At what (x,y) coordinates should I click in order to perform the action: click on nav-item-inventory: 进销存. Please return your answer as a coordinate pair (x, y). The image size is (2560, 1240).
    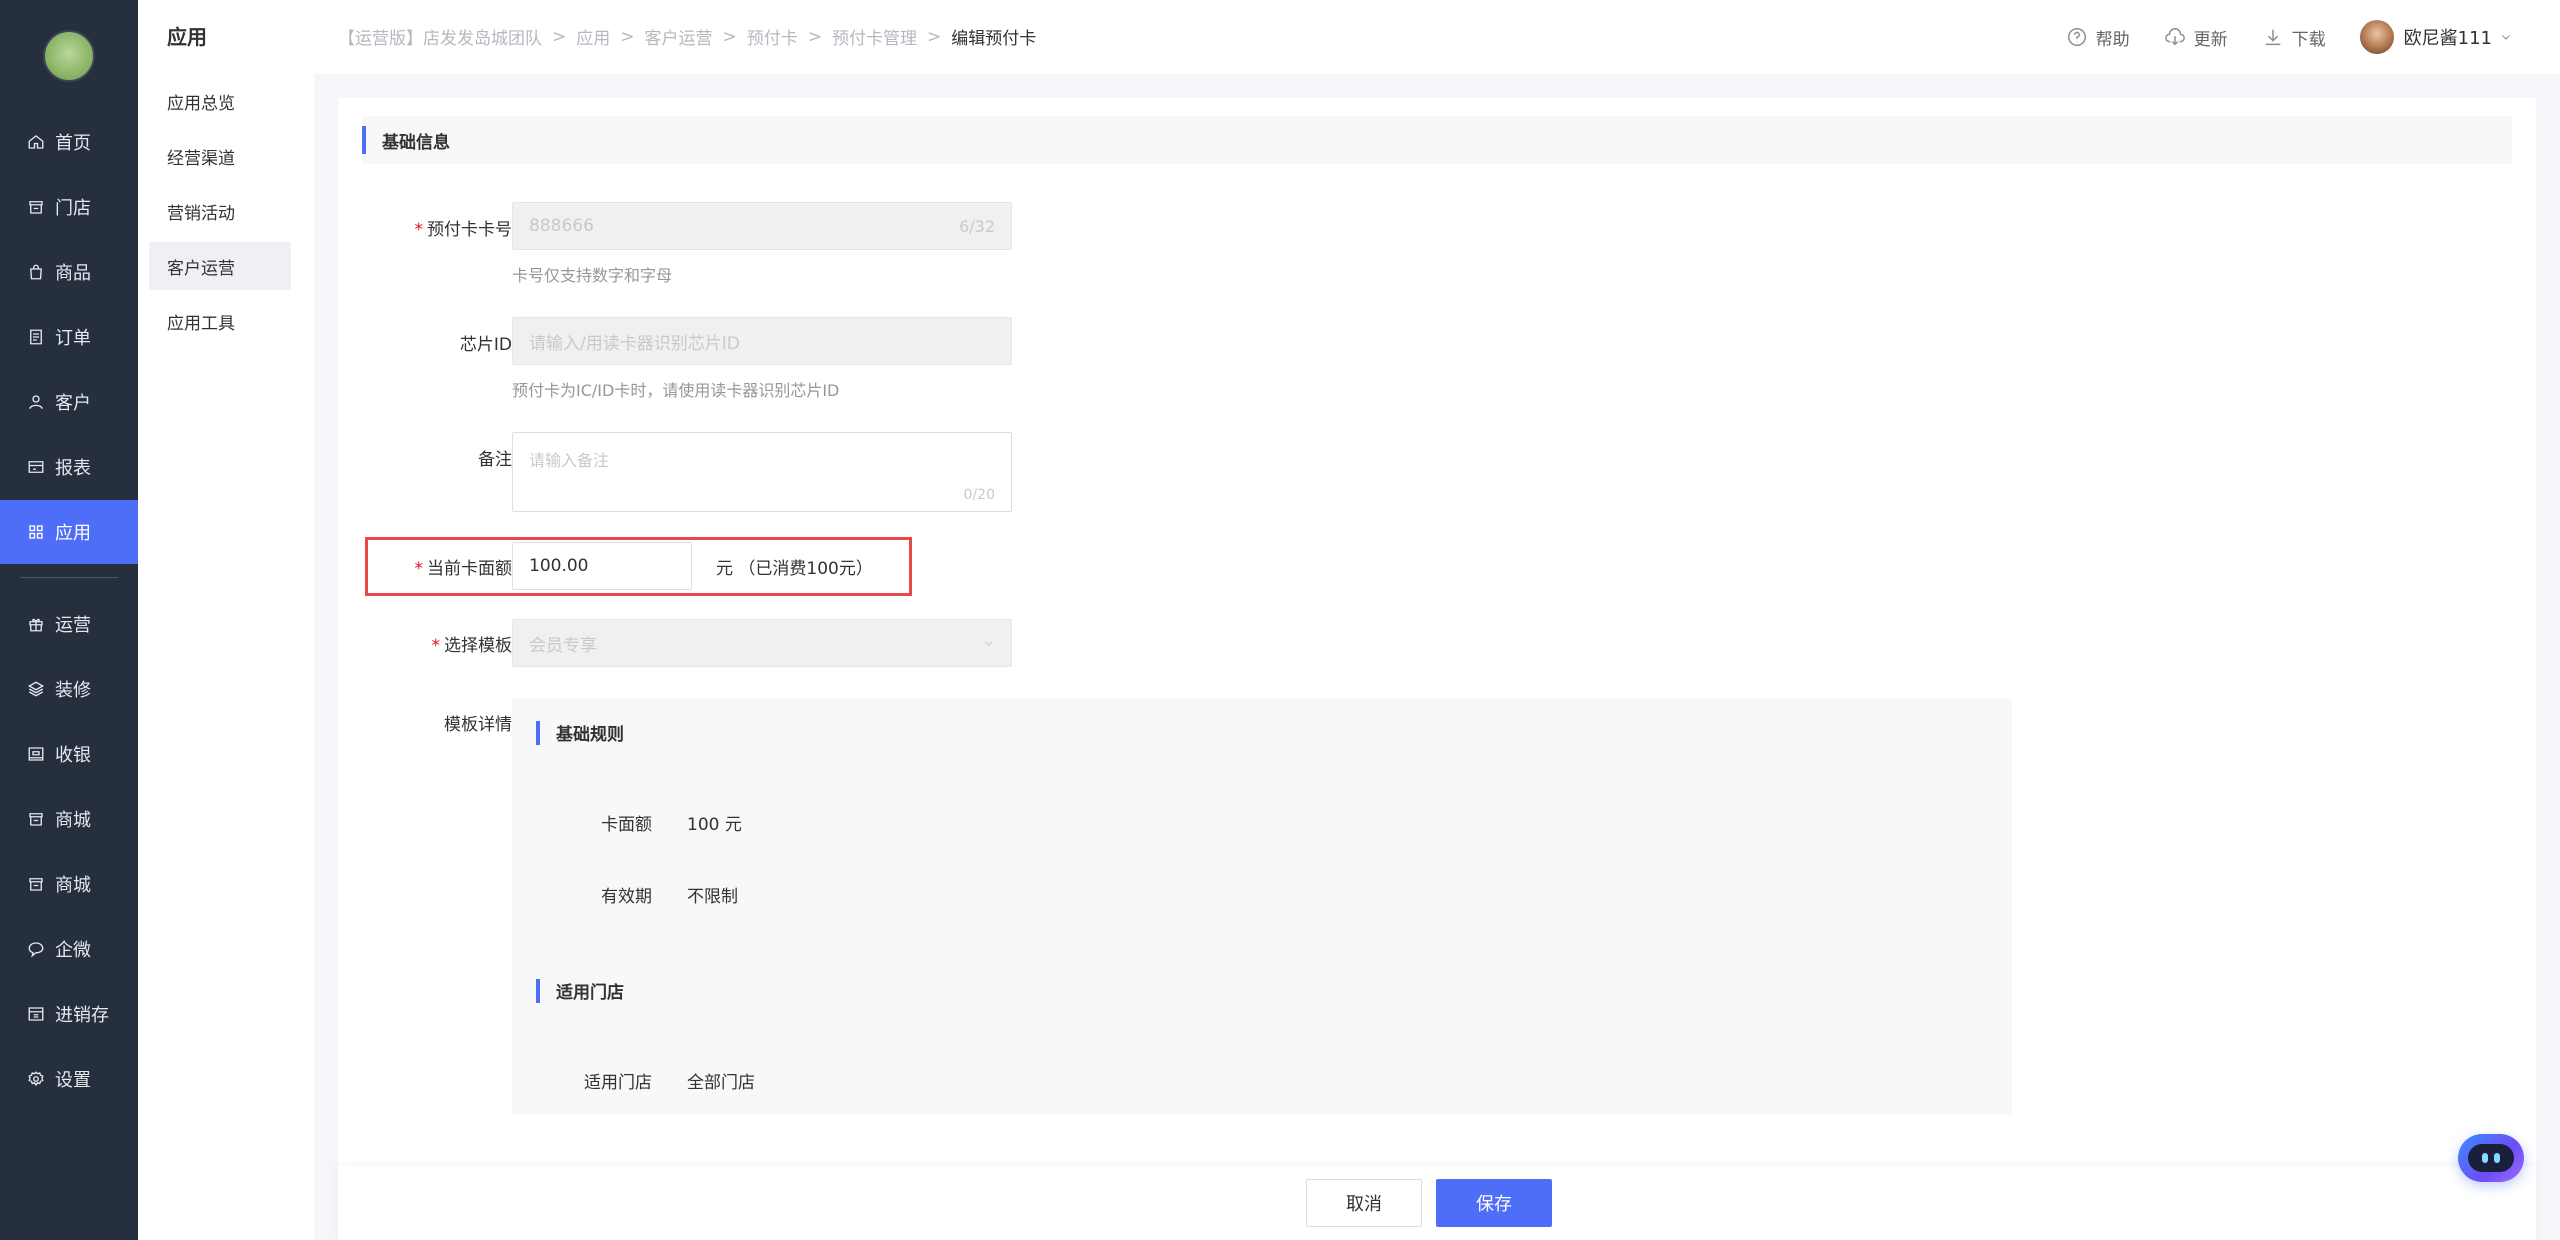
    Looking at the image, I should click on (69, 1014).